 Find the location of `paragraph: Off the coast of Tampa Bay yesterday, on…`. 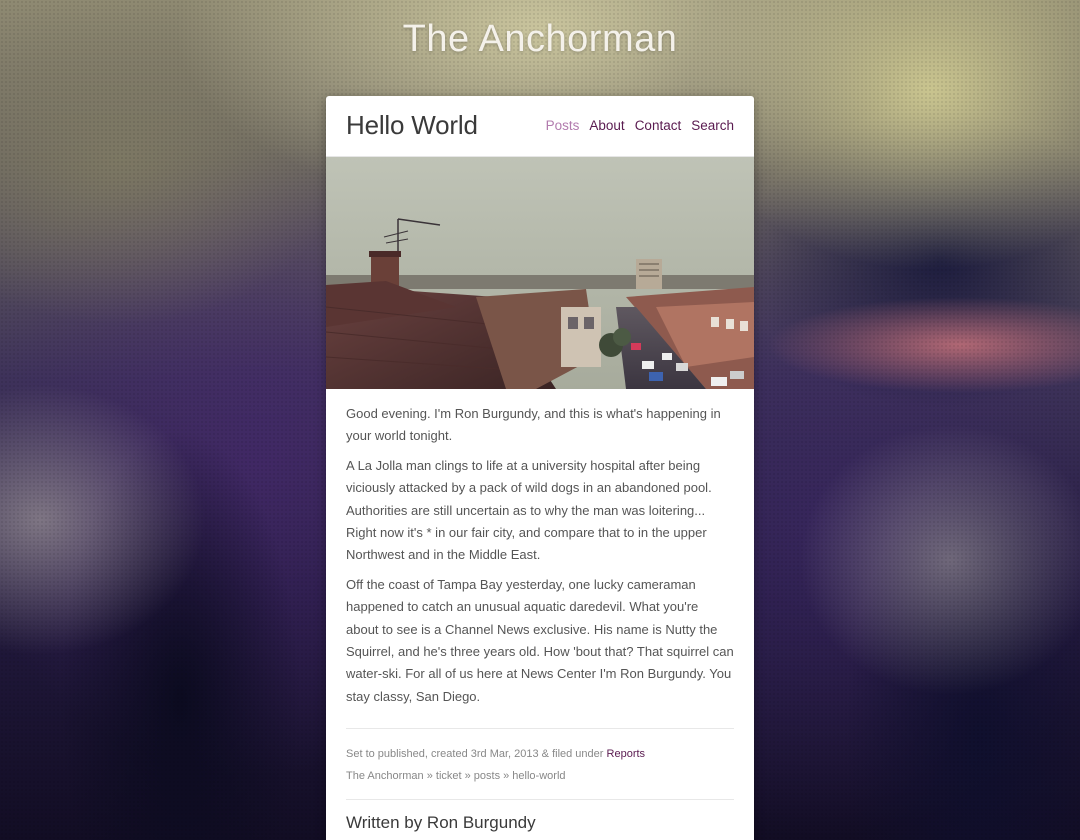

paragraph: Off the coast of Tampa Bay yesterday, on… is located at coordinates (540, 640).